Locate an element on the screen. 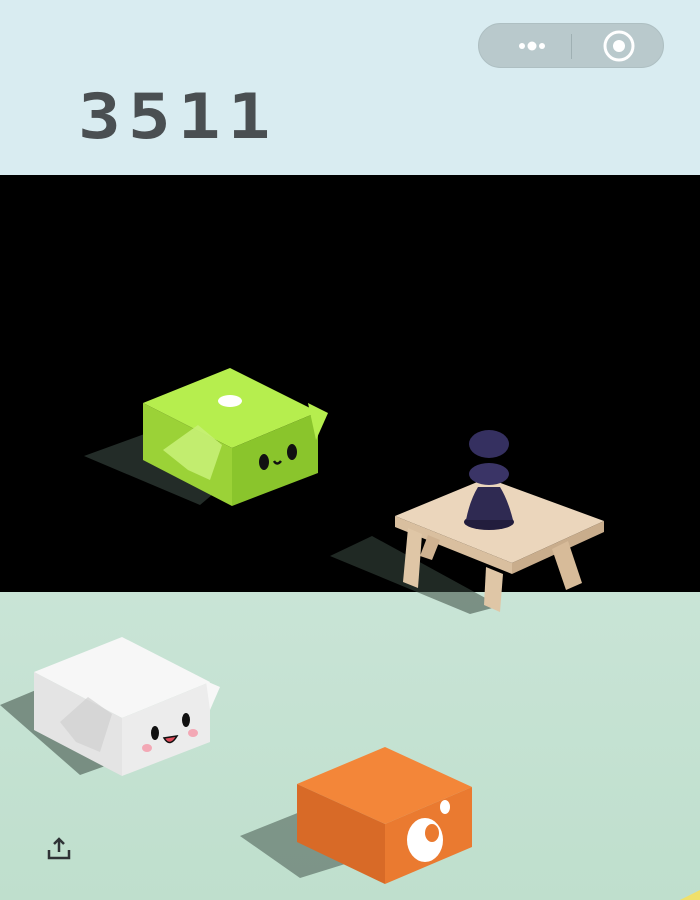 The image size is (700, 900). share-upload-icon is located at coordinates (59, 848).